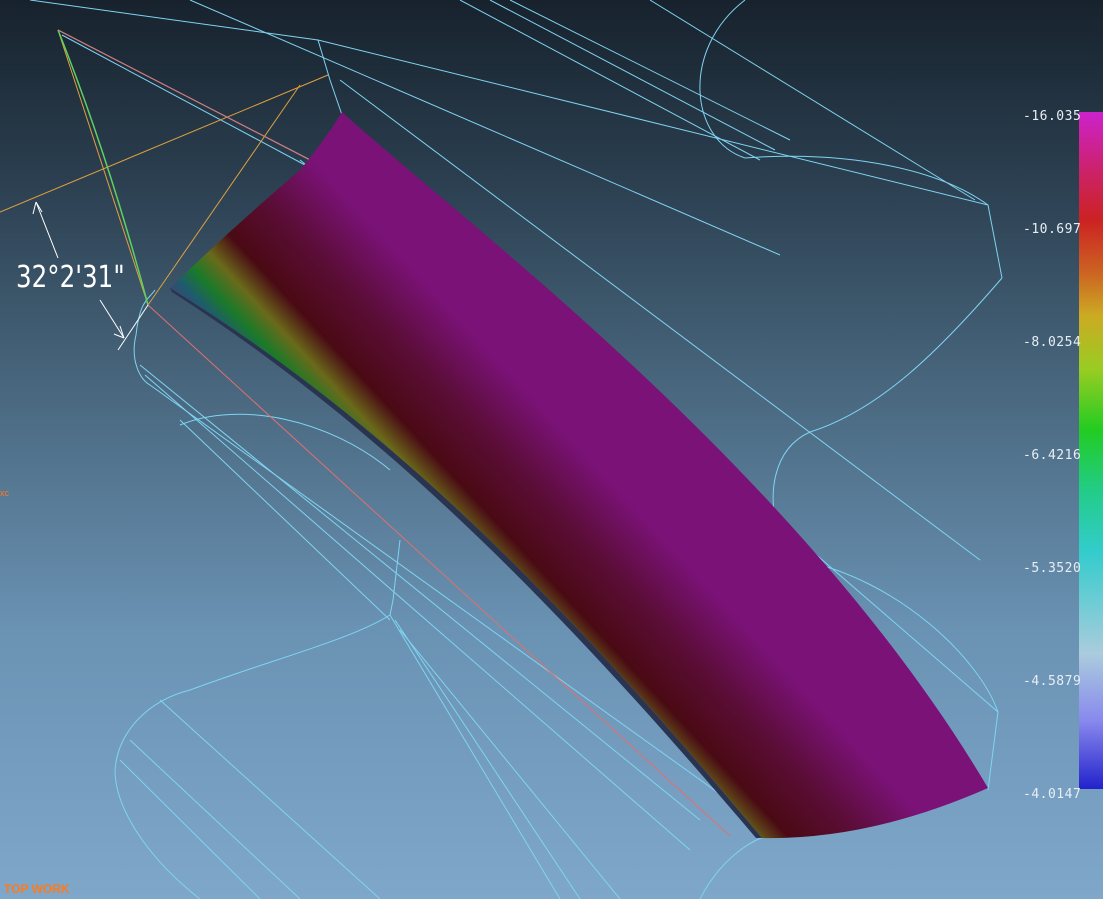 This screenshot has height=899, width=1103. I want to click on legend-label-6: -4.5879, so click(1052, 681).